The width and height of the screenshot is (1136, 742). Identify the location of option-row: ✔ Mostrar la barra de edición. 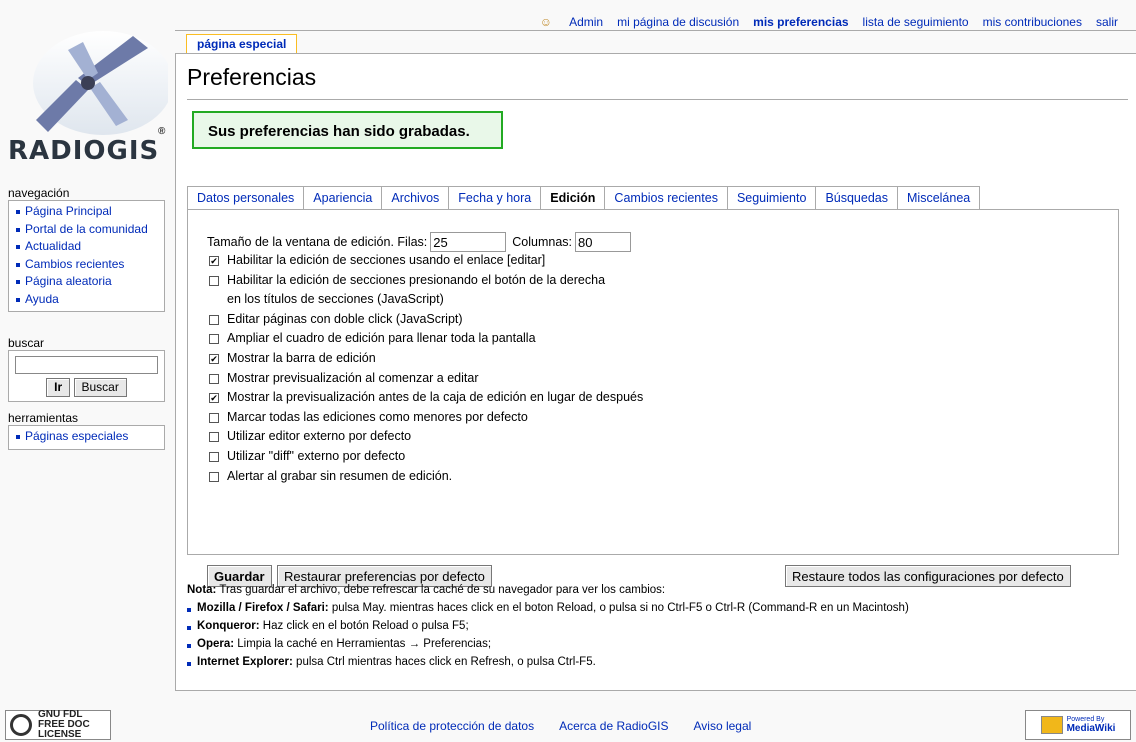
(426, 361).